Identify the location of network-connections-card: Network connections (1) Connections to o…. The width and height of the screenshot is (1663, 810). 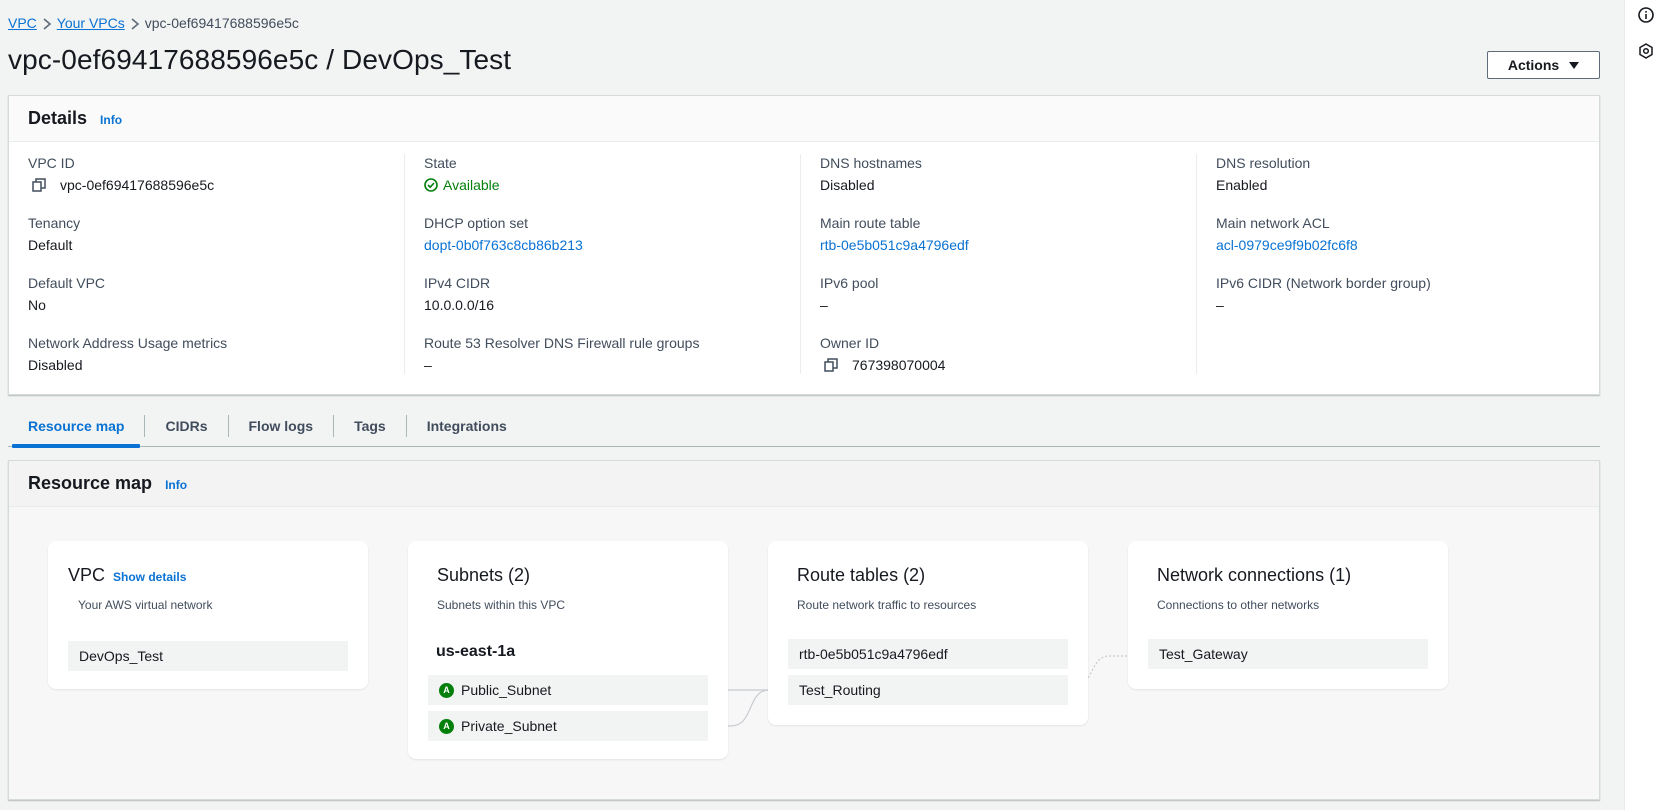
(1288, 615).